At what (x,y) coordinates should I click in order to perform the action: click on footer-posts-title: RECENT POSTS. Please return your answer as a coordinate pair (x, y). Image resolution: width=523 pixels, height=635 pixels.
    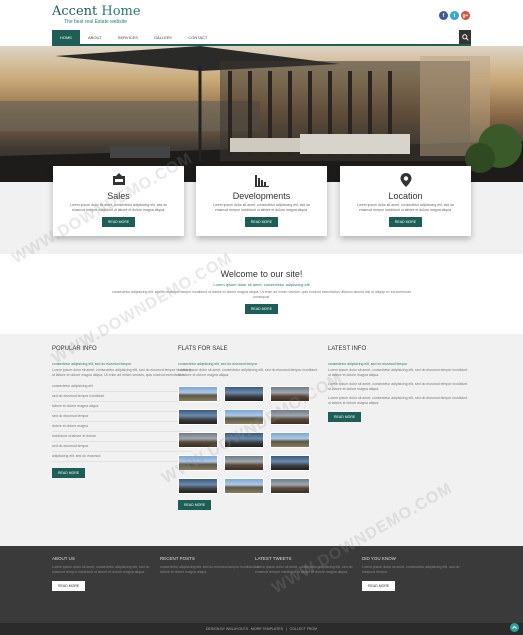
    Looking at the image, I should click on (177, 558).